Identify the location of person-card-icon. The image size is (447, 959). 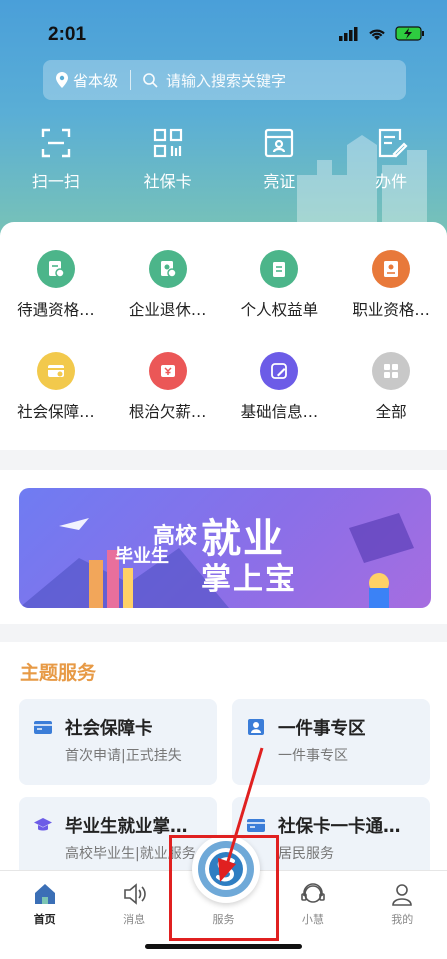
(256, 727).